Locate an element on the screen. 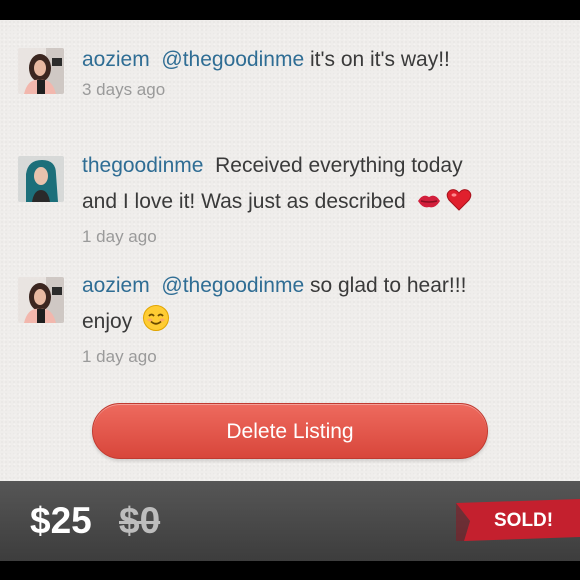 This screenshot has height=580, width=580. sold-badge: SOLD! is located at coordinates (524, 520).